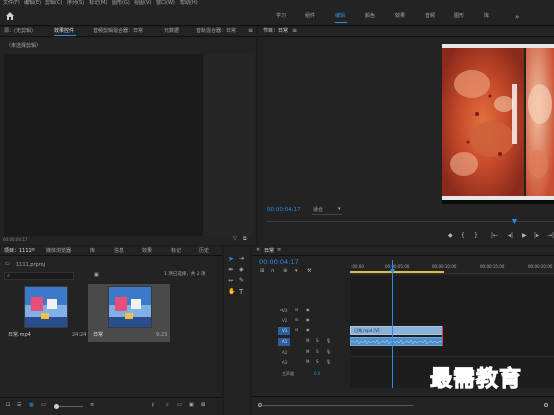  I want to click on menu-help: 帮助(H), so click(189, 3).